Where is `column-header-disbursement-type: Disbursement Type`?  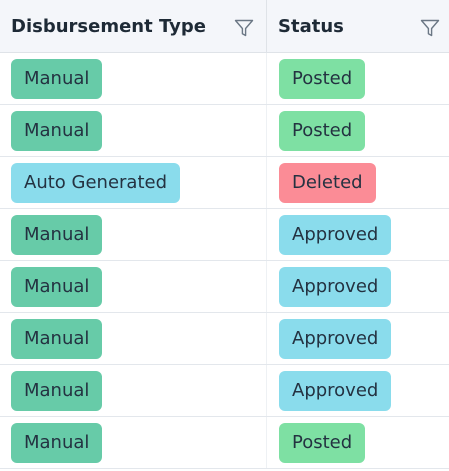 column-header-disbursement-type: Disbursement Type is located at coordinates (133, 26).